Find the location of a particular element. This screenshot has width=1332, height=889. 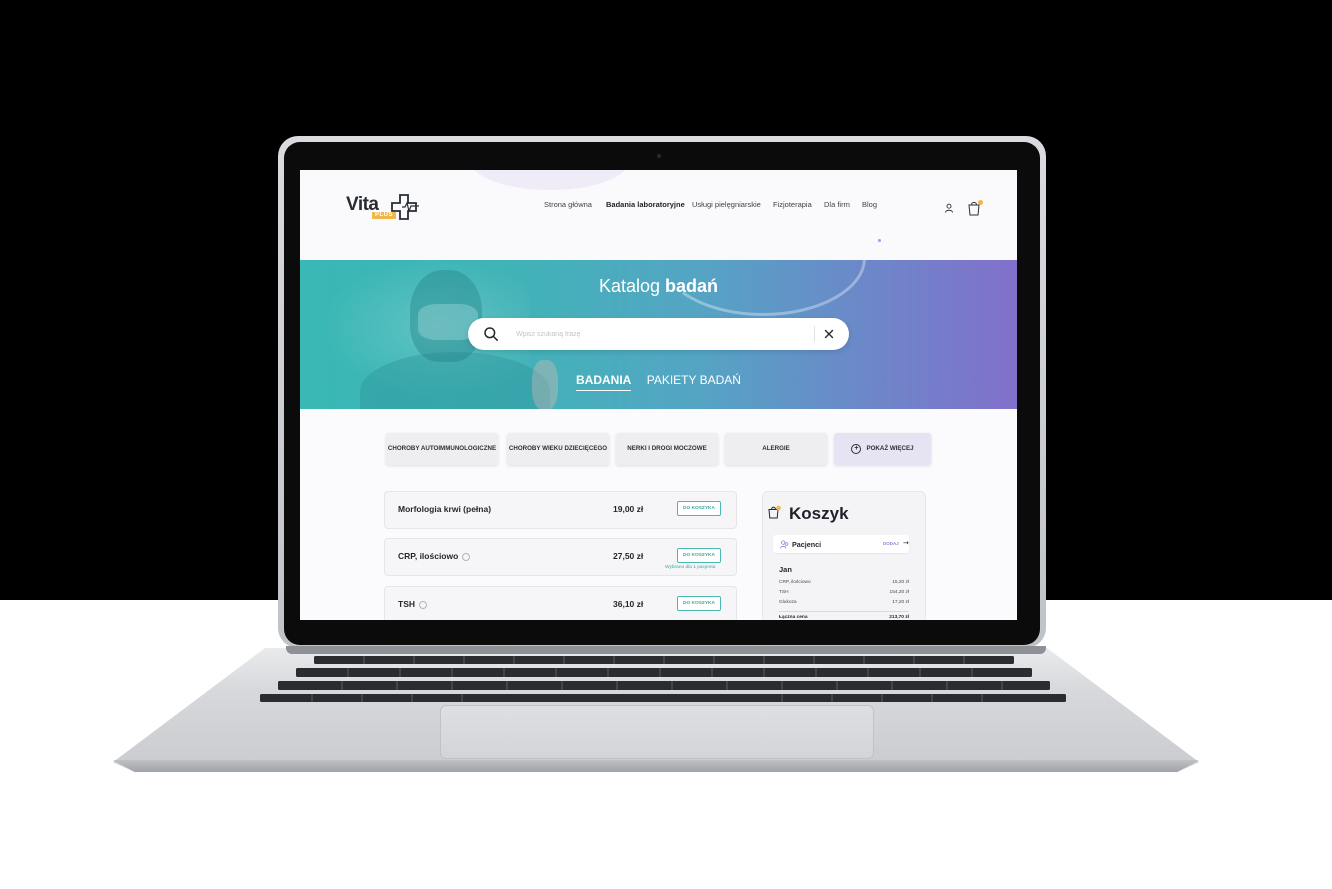

hero-banner: Katalog badań BADANIA PAKIETY BADAŃ is located at coordinates (658, 334).